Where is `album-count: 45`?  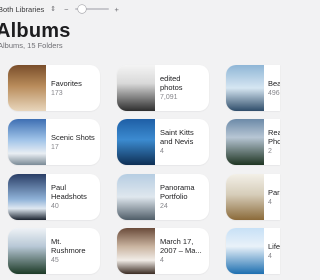 album-count: 45 is located at coordinates (55, 260).